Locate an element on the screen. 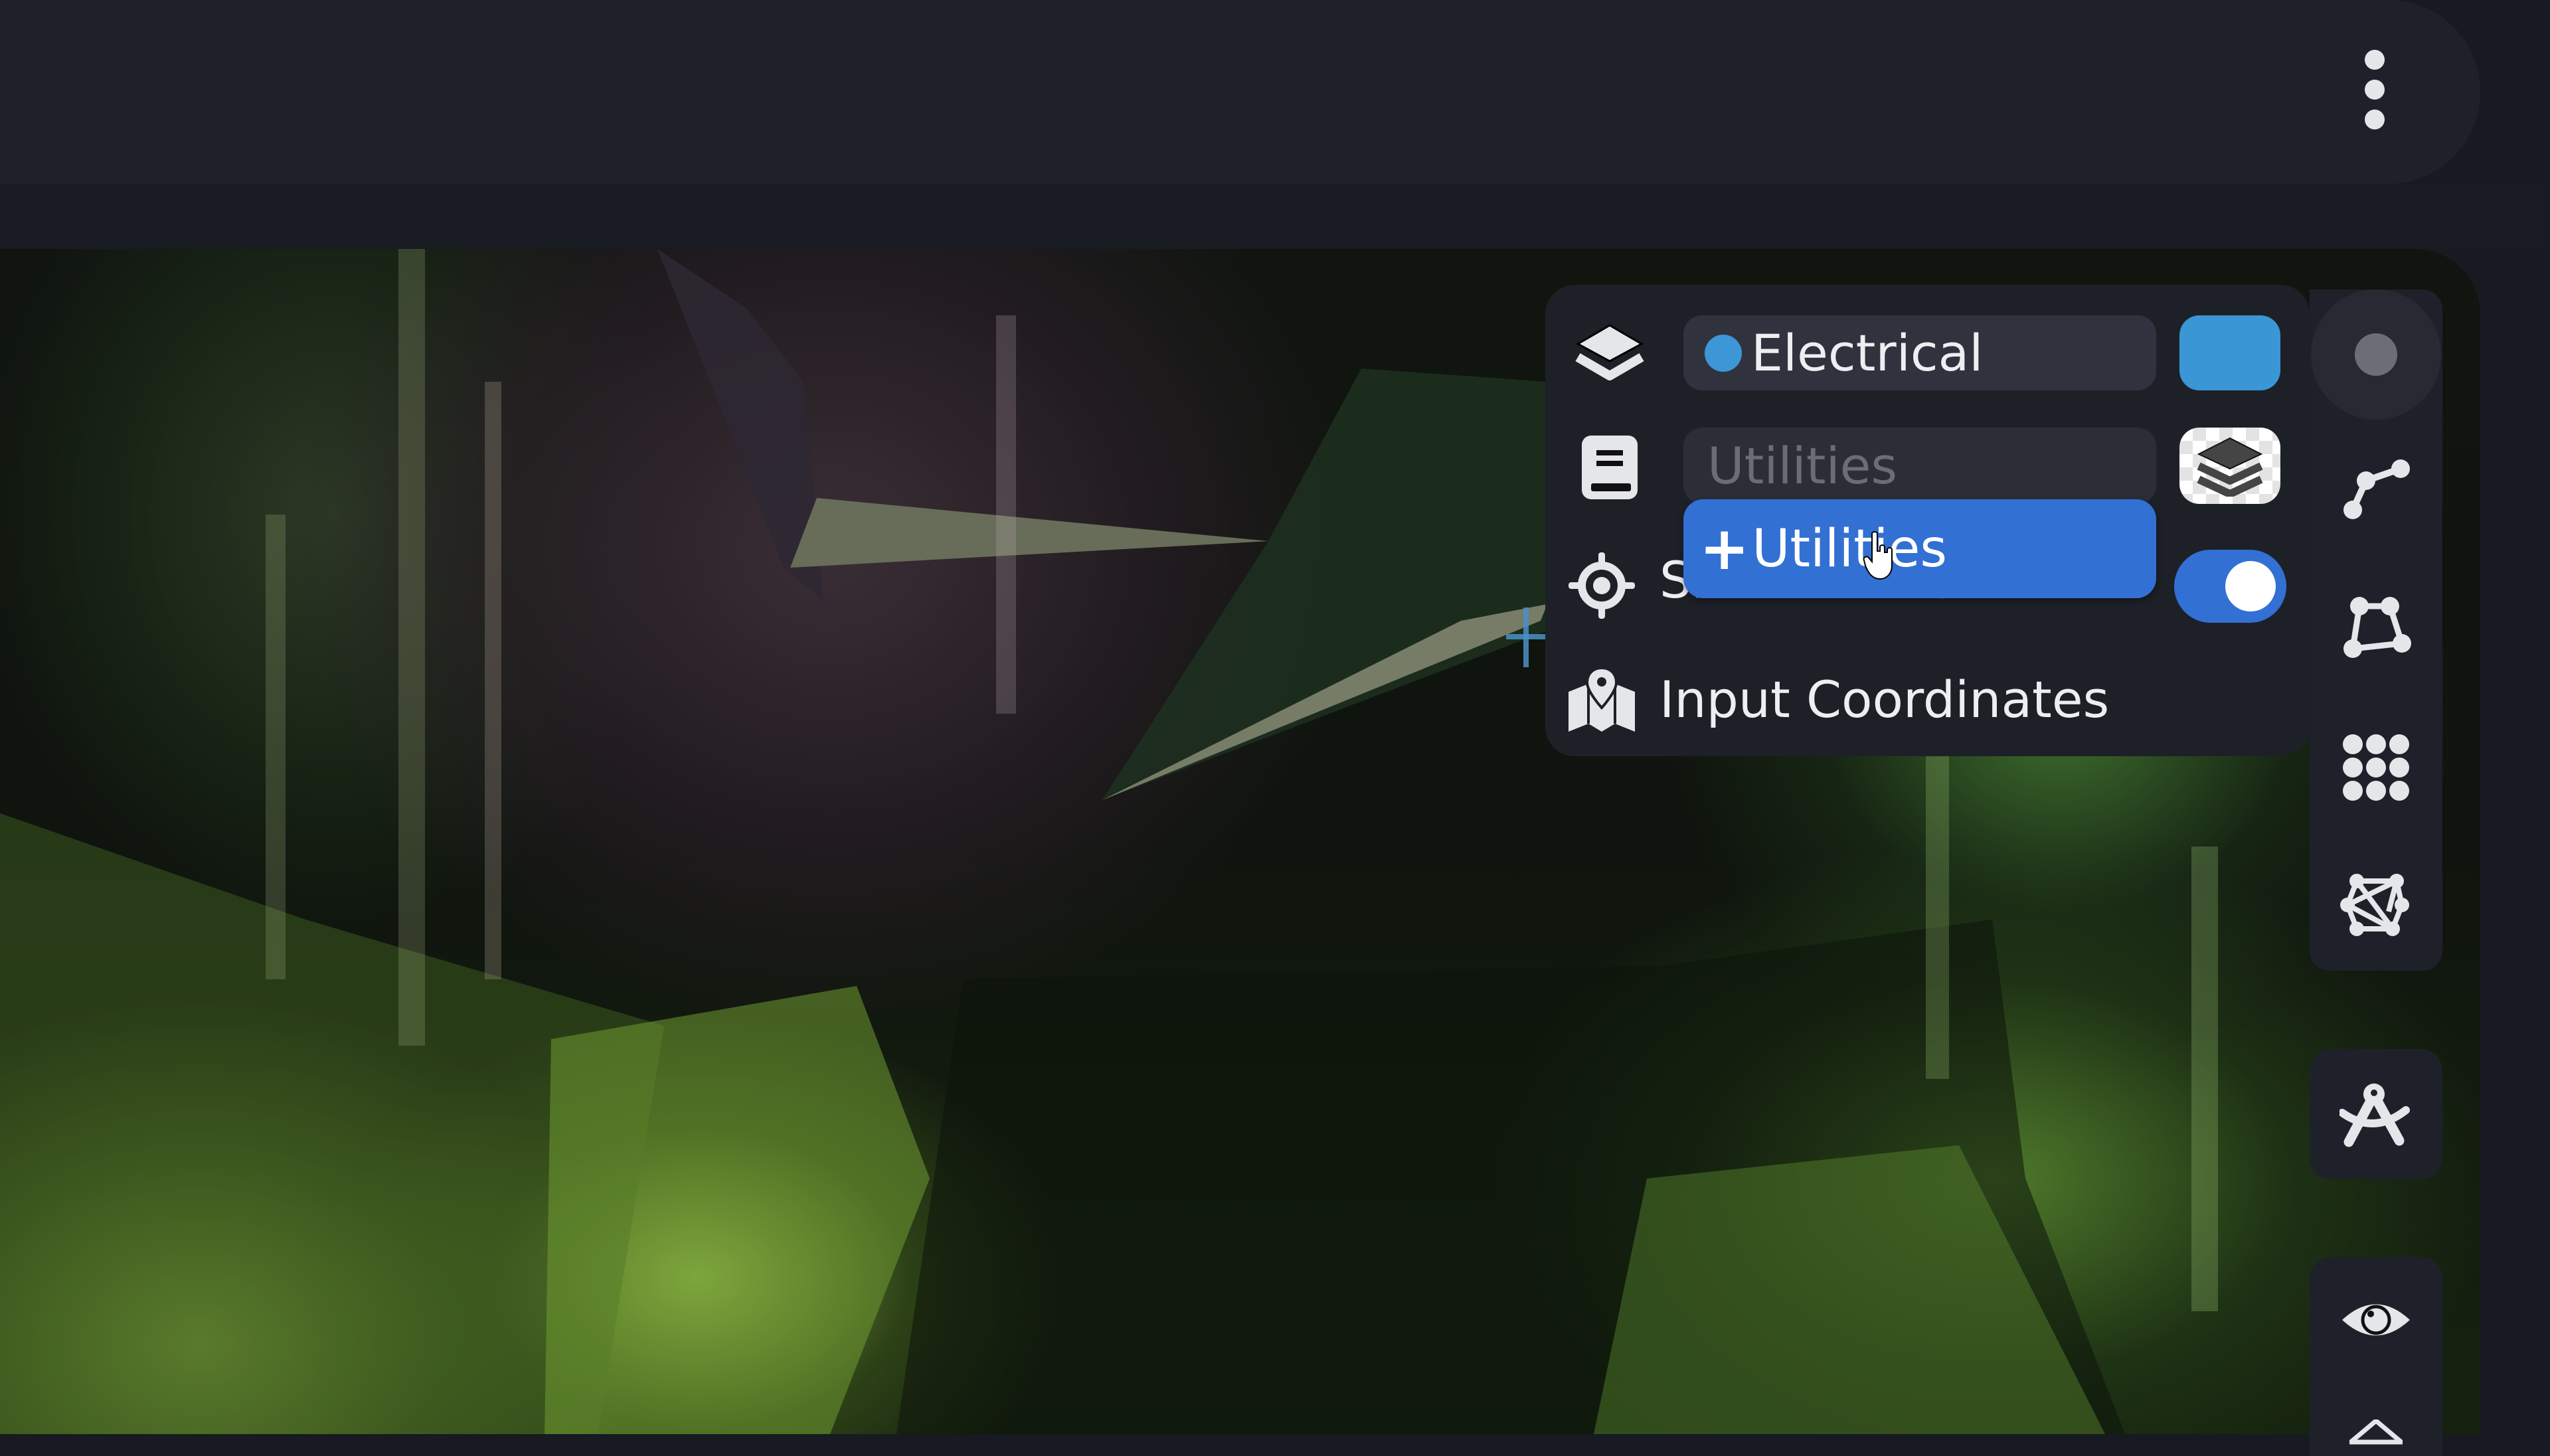  suggestion-label: Utilities is located at coordinates (1849, 549).